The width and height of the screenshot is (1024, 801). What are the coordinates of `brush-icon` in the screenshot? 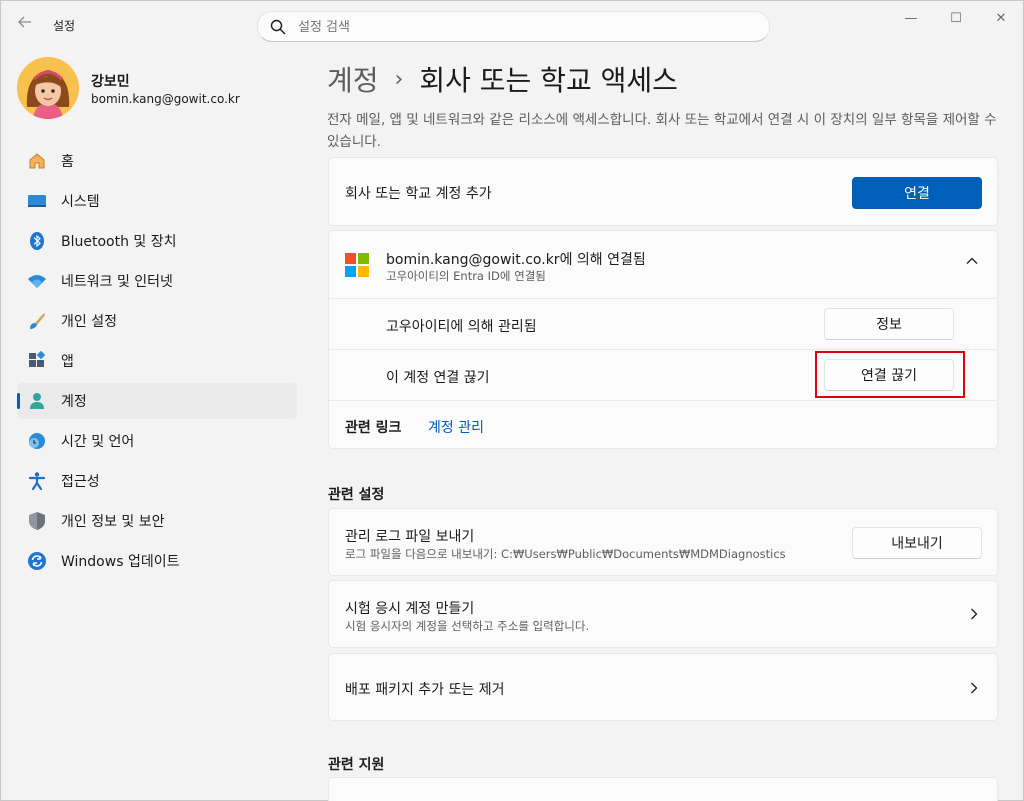 It's located at (37, 321).